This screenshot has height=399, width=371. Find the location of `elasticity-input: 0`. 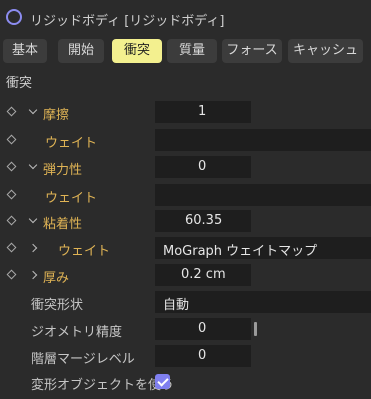

elasticity-input: 0 is located at coordinates (203, 167).